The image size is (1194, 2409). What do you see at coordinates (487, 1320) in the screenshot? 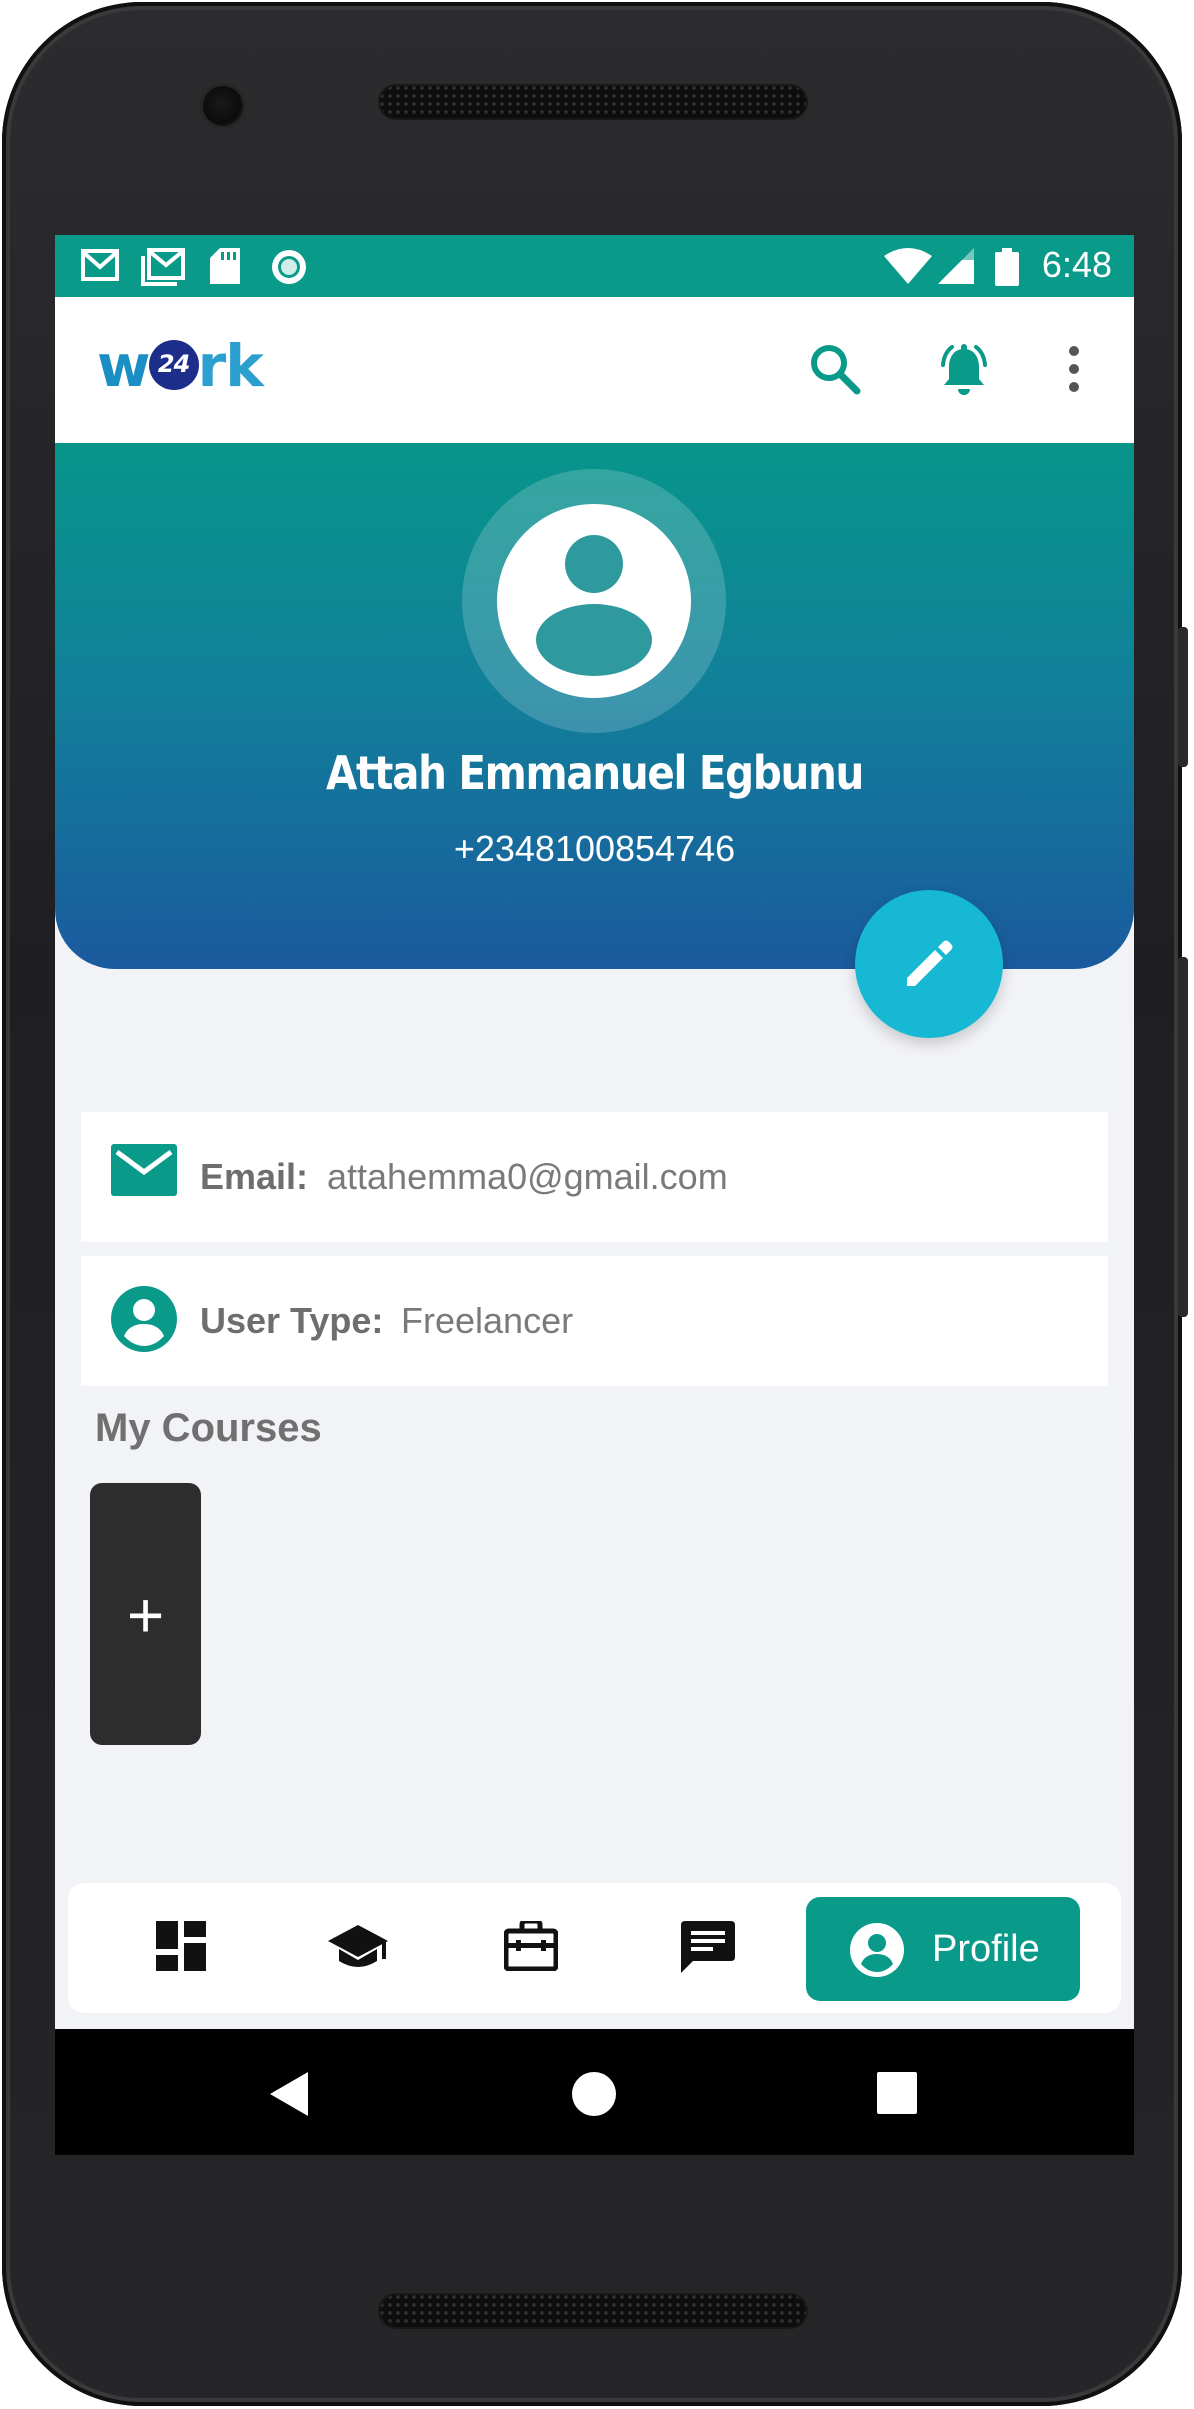
I see `user-type-value: Freelancer` at bounding box center [487, 1320].